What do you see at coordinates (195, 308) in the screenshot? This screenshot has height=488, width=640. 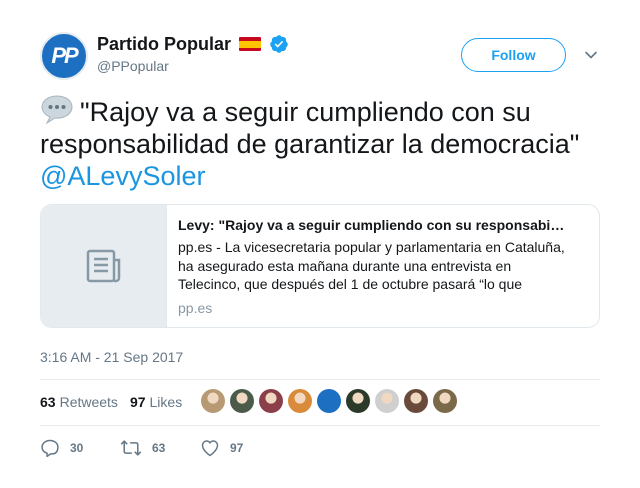 I see `card-domain: pp.es` at bounding box center [195, 308].